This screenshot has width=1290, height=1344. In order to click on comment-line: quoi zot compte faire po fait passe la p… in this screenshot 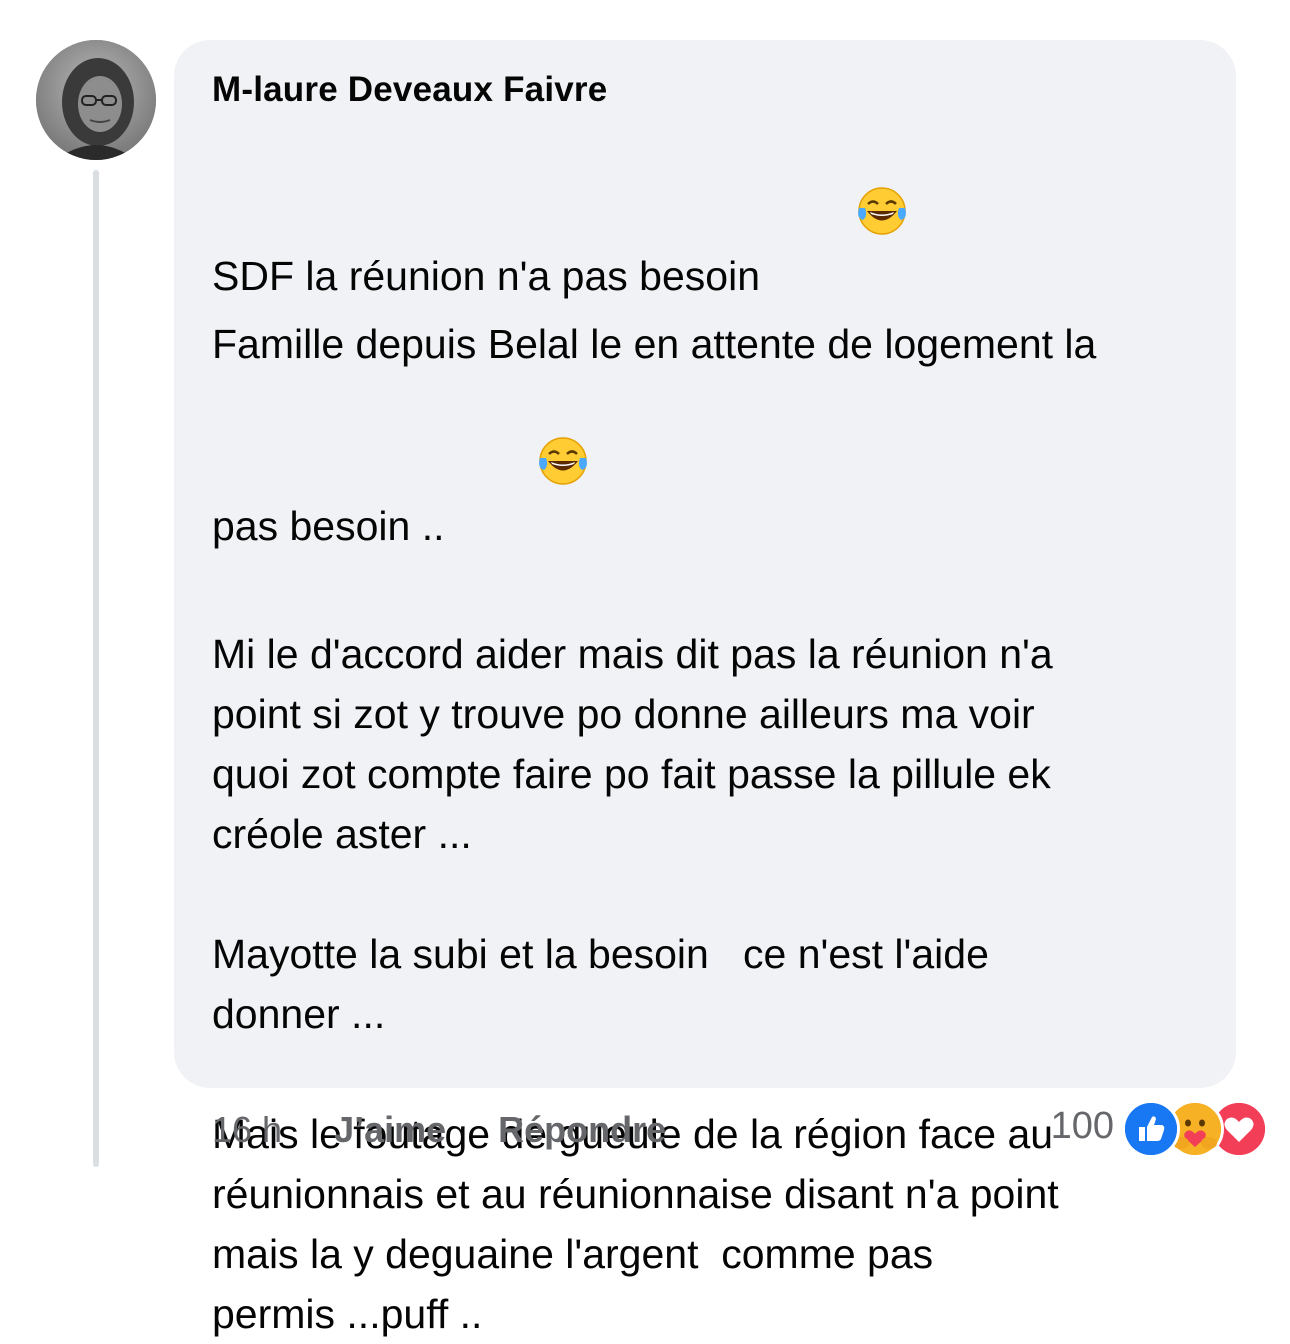, I will do `click(631, 774)`.